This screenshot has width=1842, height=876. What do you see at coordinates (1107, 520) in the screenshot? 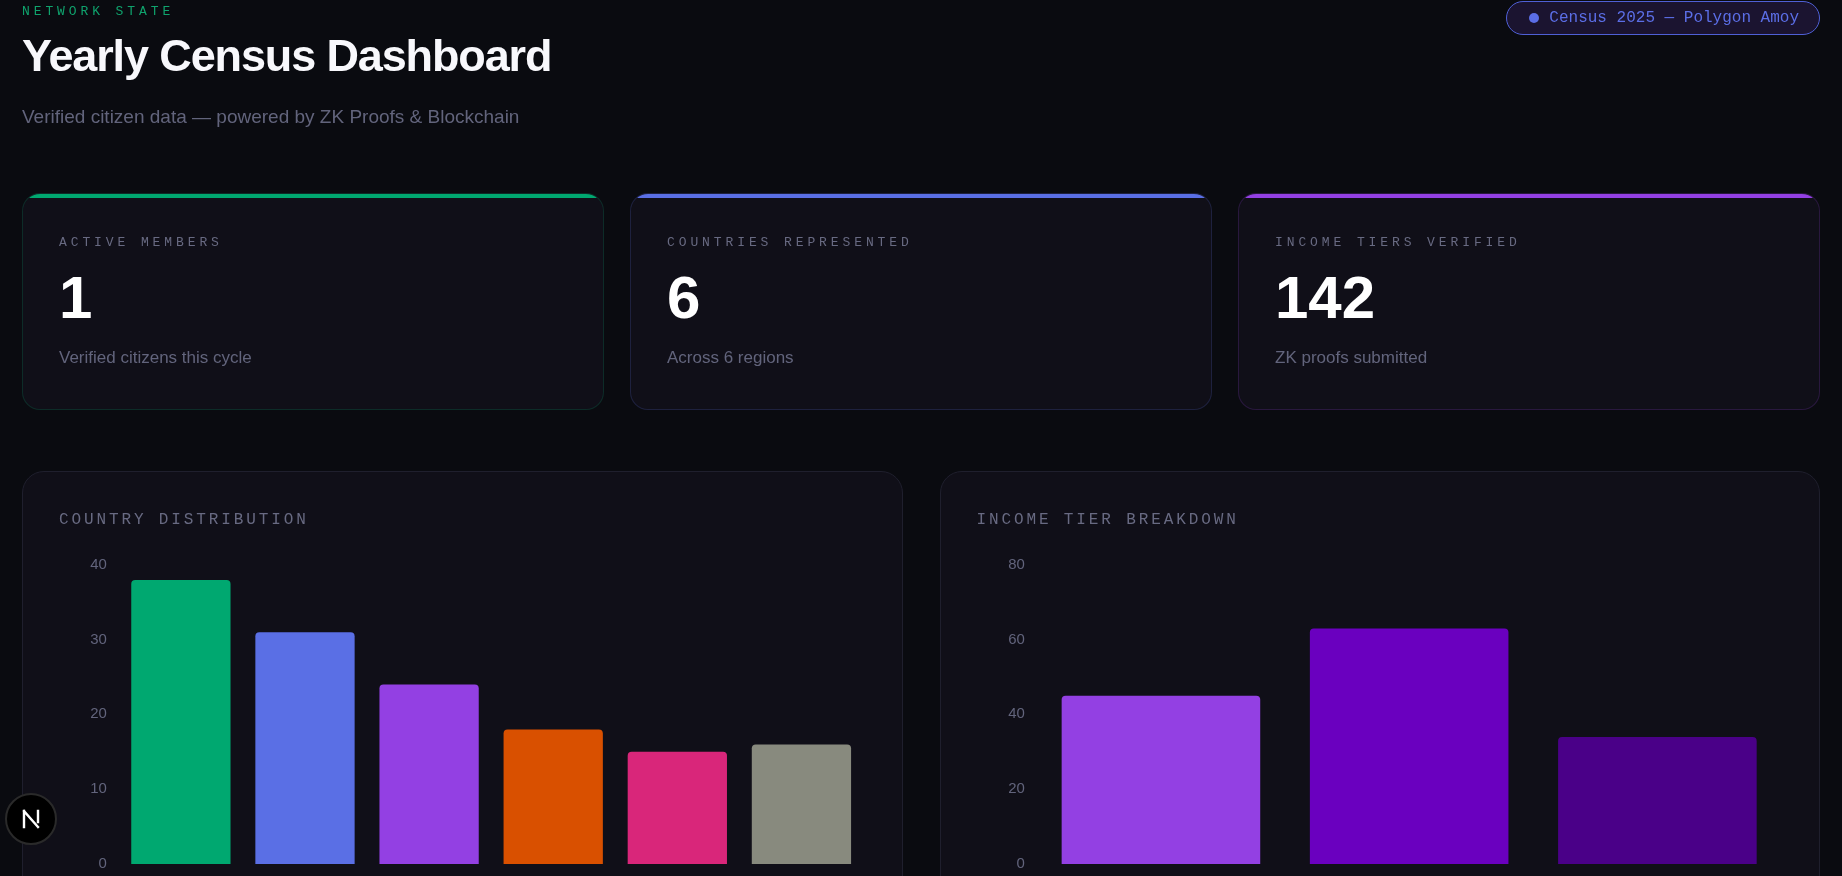
I see `chart-title: INCOME TIER BREAKDOWN` at bounding box center [1107, 520].